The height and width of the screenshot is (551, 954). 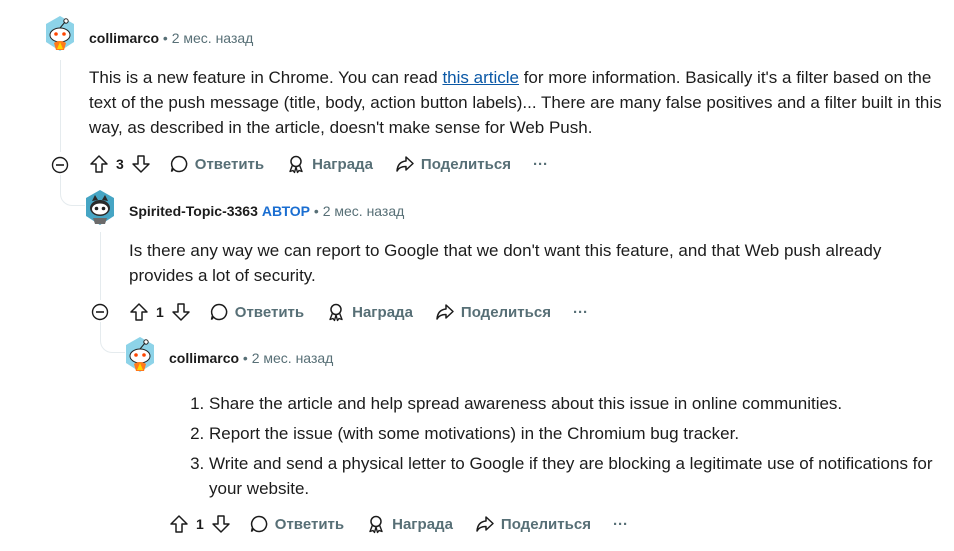 I want to click on comment-meta: Spirited-Topic-3363 АВТОР • 2 мес. назад, so click(x=266, y=211).